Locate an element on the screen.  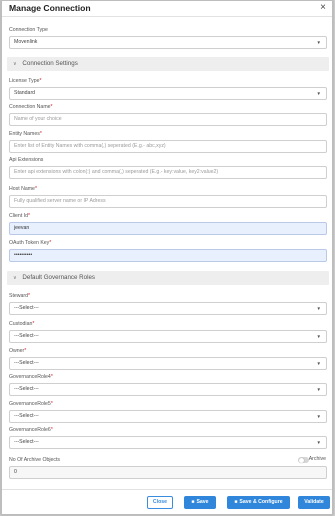
governance-role5-label: GovernanceRole5* is located at coordinates (31, 404).